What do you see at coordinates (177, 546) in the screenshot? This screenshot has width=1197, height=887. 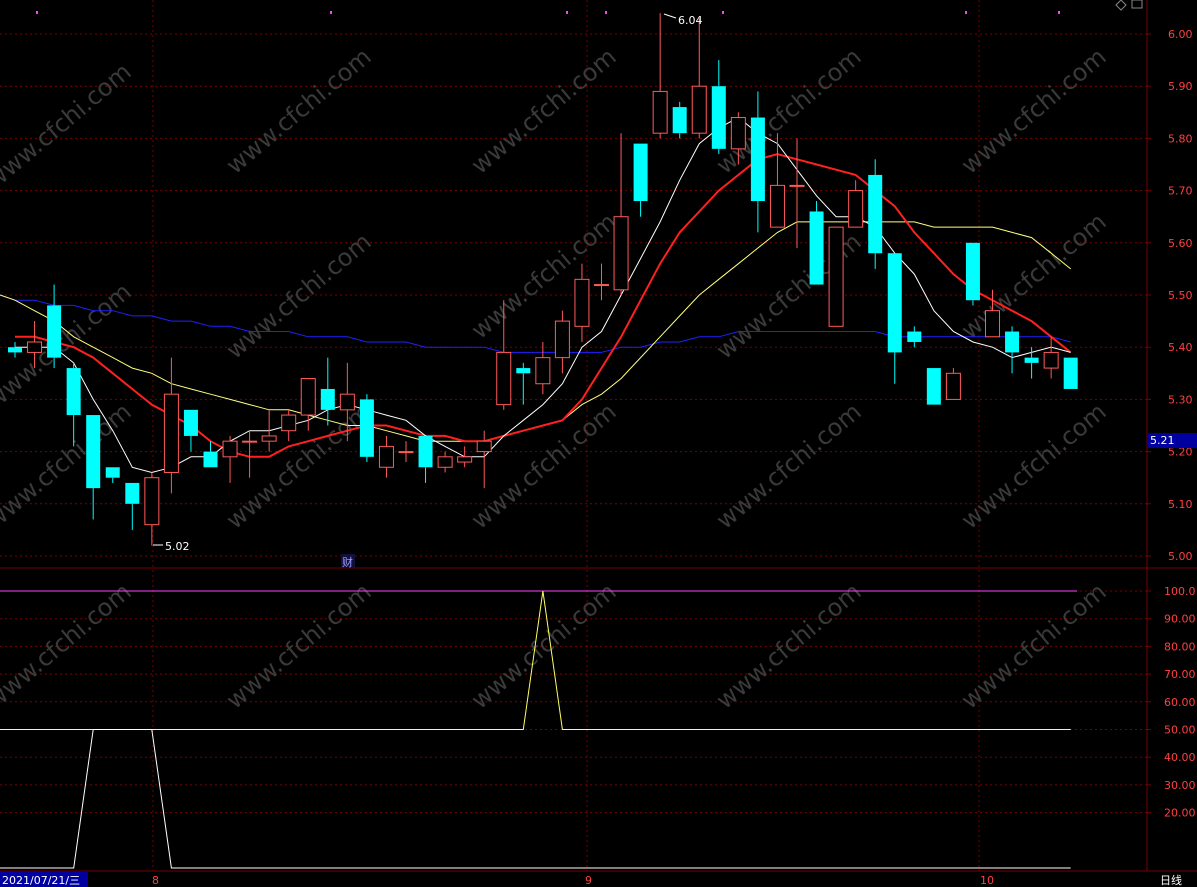 I see `low-price-label: 5.02` at bounding box center [177, 546].